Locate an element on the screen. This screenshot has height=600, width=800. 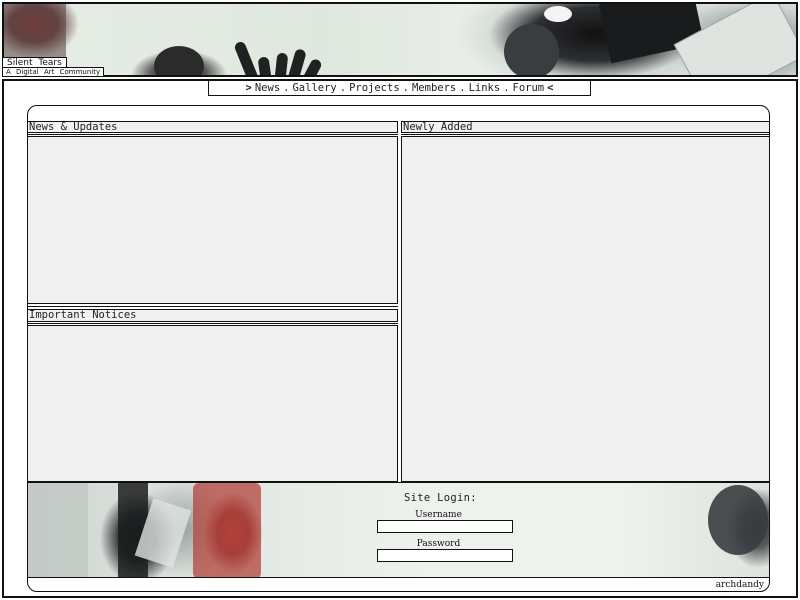
nav-link-members: Members is located at coordinates (434, 88).